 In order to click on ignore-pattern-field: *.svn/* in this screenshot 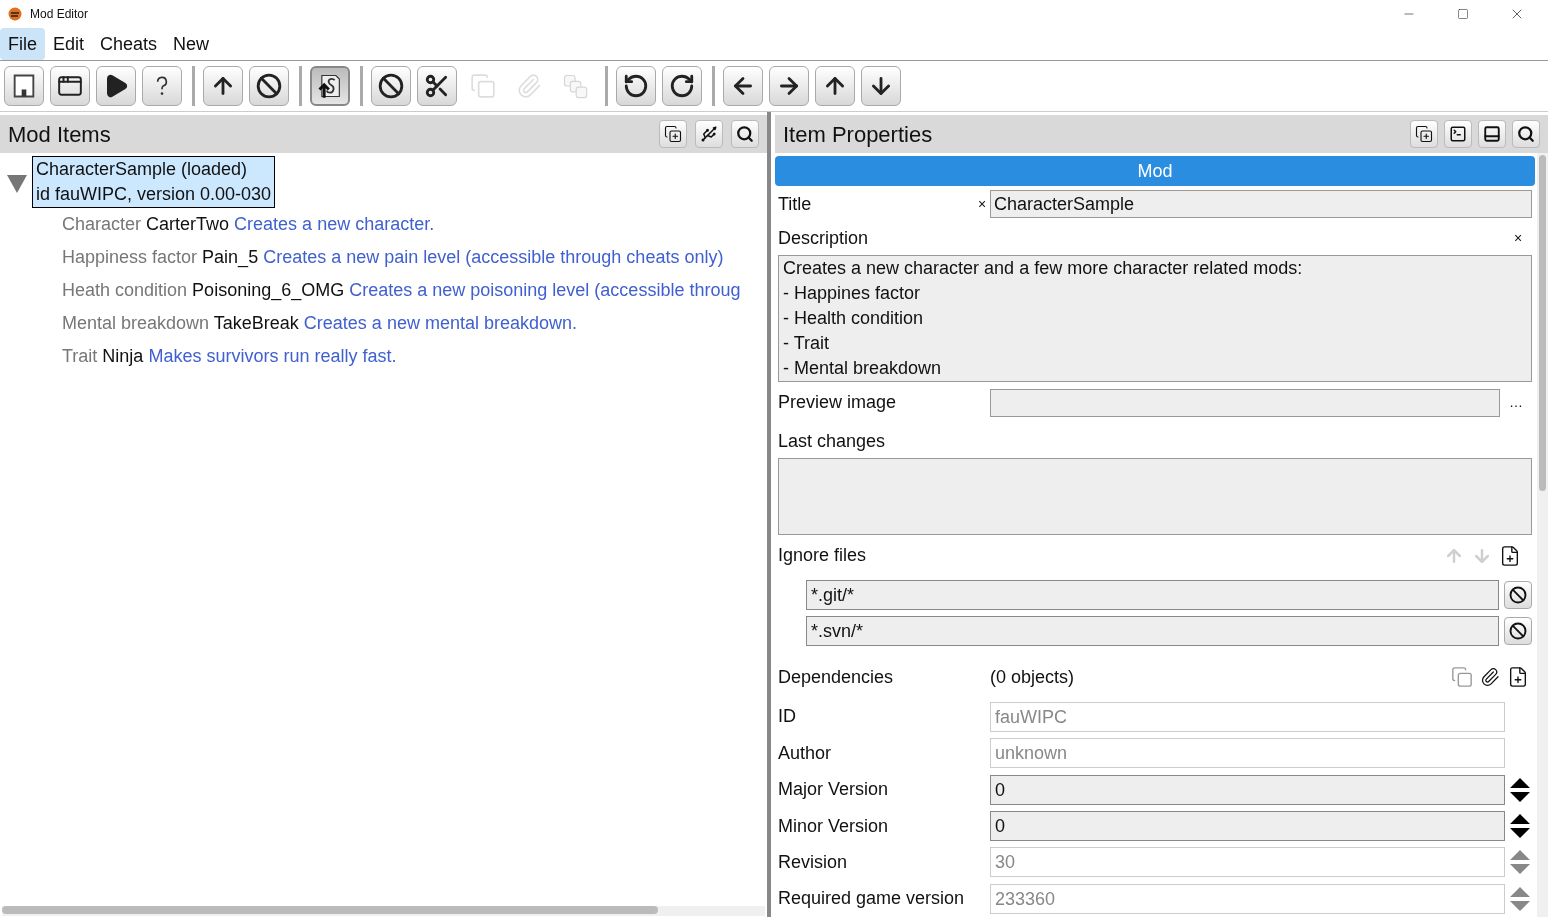, I will do `click(1152, 631)`.